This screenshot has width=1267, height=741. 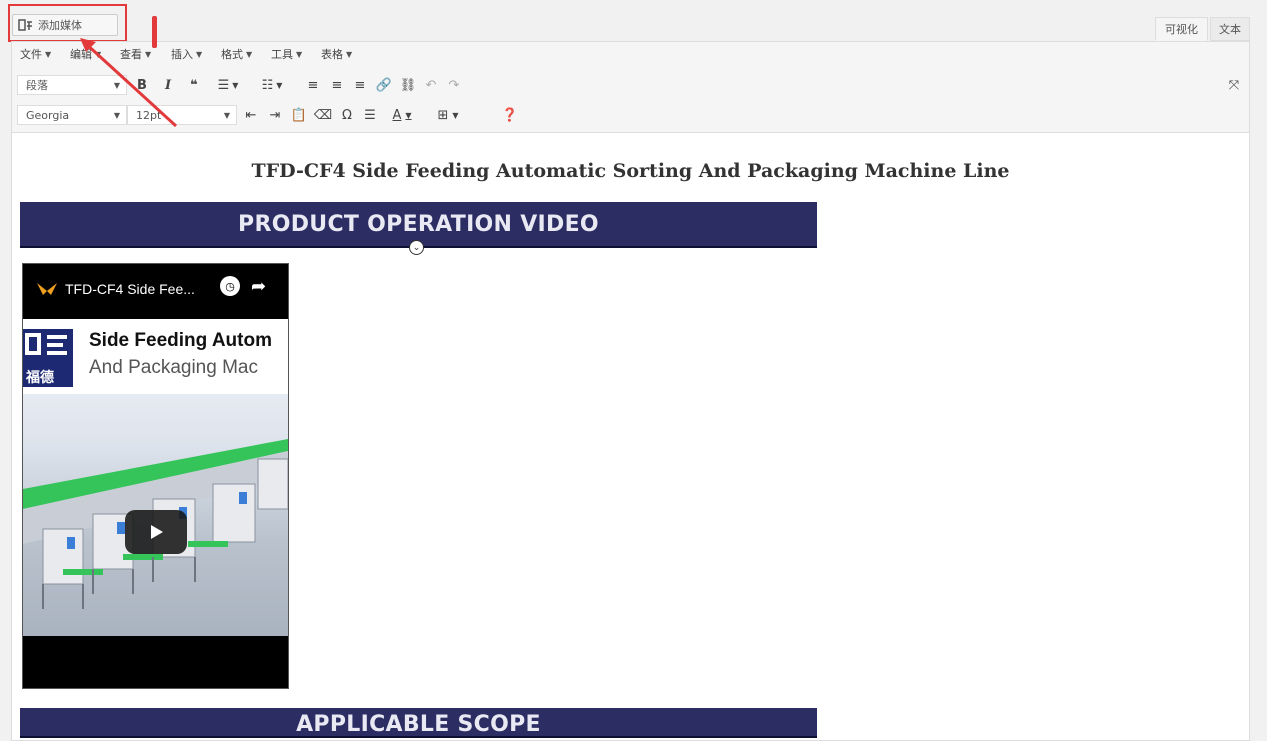 I want to click on tab-text: 文本, so click(x=1230, y=29).